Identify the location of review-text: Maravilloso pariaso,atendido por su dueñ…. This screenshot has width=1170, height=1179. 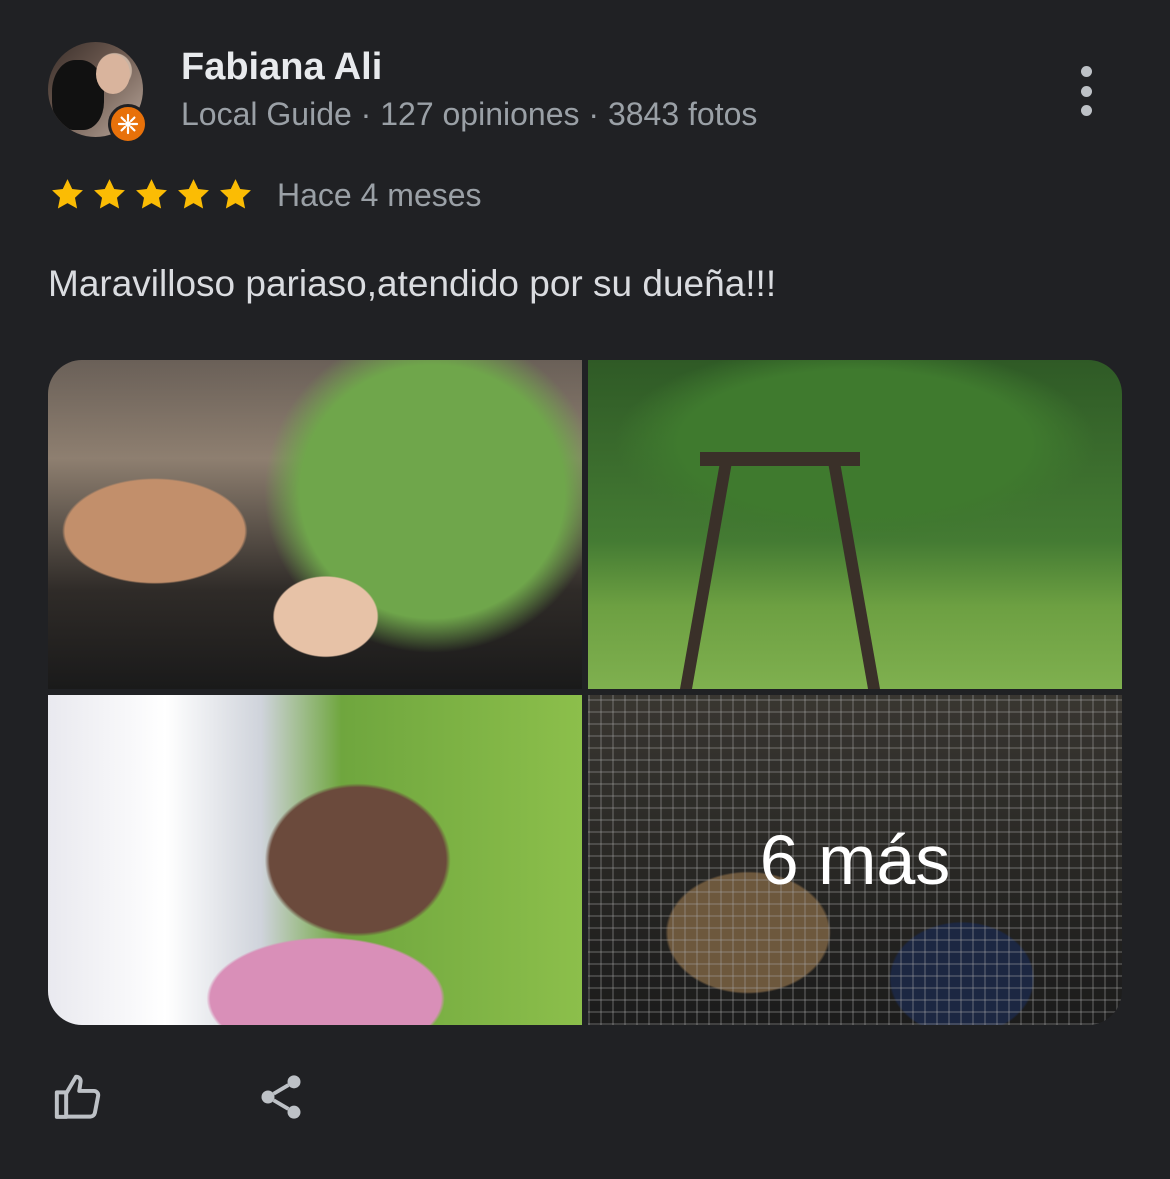
(412, 283).